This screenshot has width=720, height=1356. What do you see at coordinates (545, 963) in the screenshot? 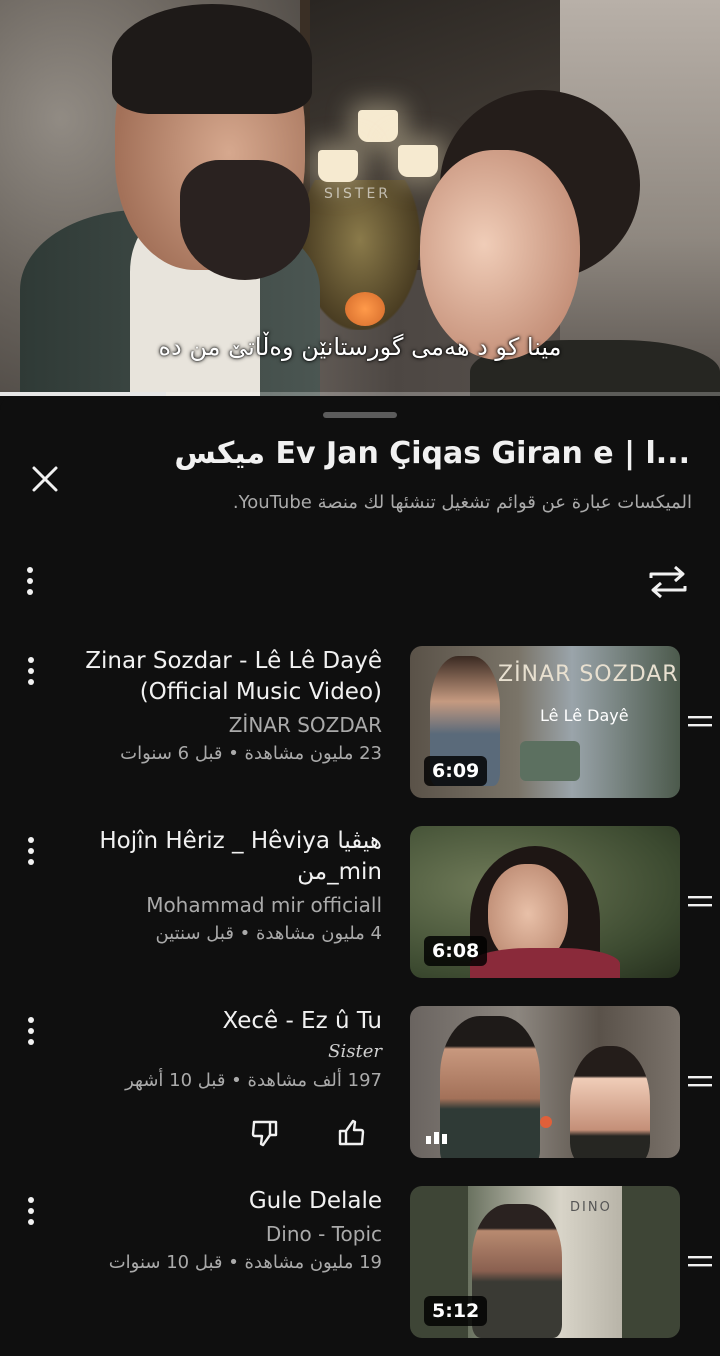
I see `thumbnail-figure-dress` at bounding box center [545, 963].